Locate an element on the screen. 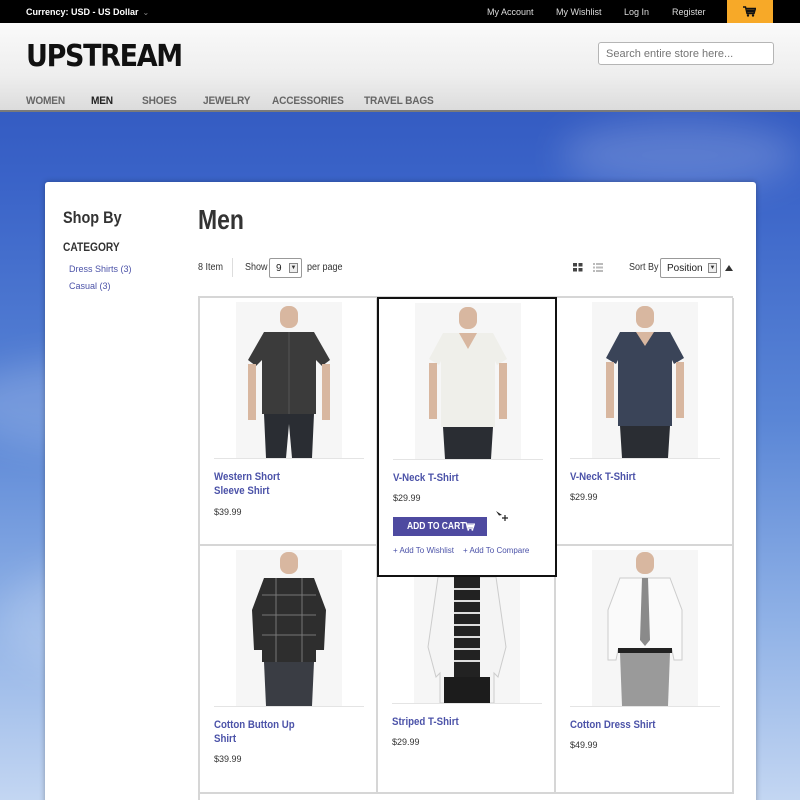 The height and width of the screenshot is (800, 800). nav-travel-bags: TRAVEL BAGS is located at coordinates (399, 101).